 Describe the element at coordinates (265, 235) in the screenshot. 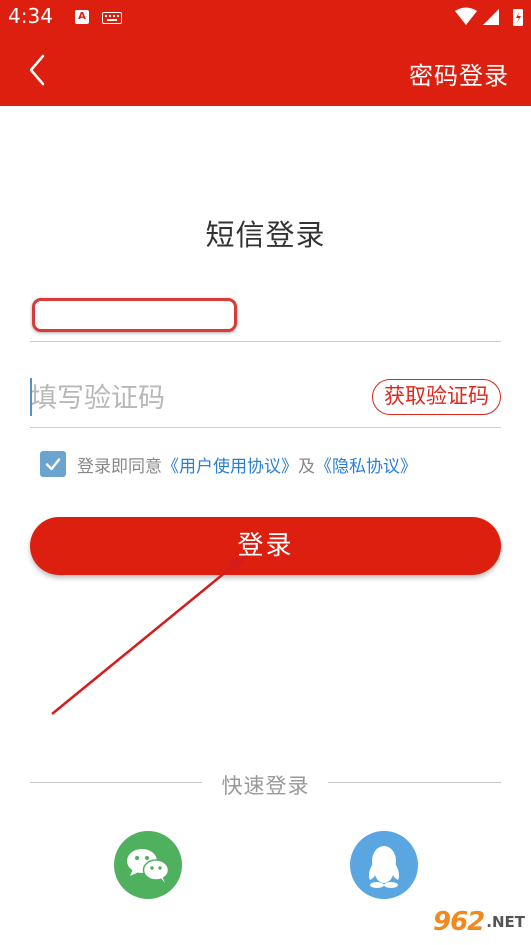

I see `page-title: 短信登录` at that location.